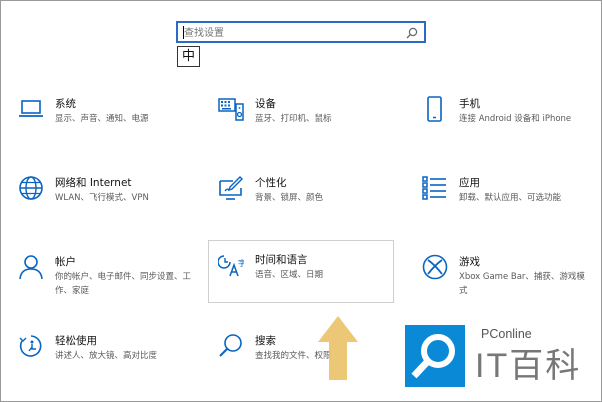 The image size is (602, 402). What do you see at coordinates (102, 119) in the screenshot?
I see `tile-description: 显示、声音、通知、电源` at bounding box center [102, 119].